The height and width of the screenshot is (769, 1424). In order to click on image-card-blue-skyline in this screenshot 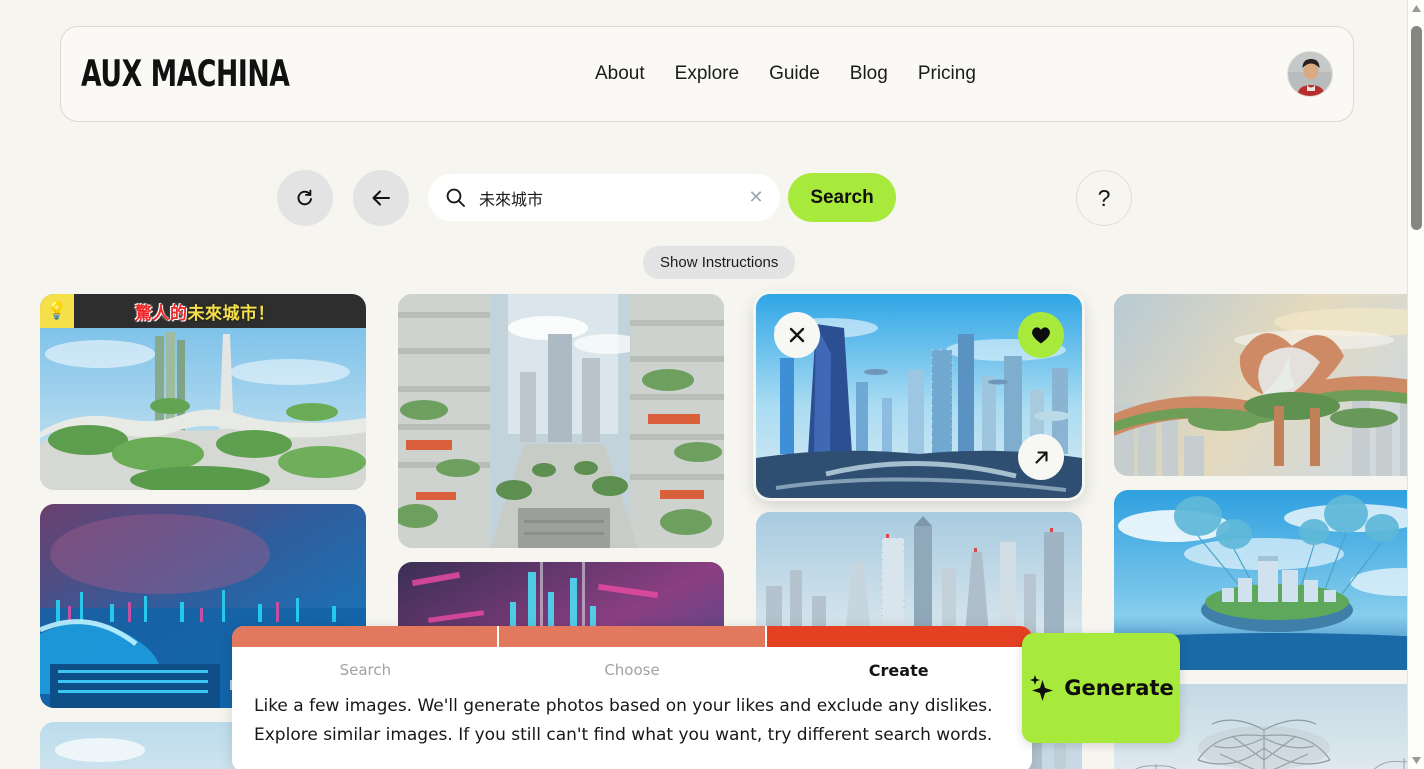, I will do `click(919, 396)`.